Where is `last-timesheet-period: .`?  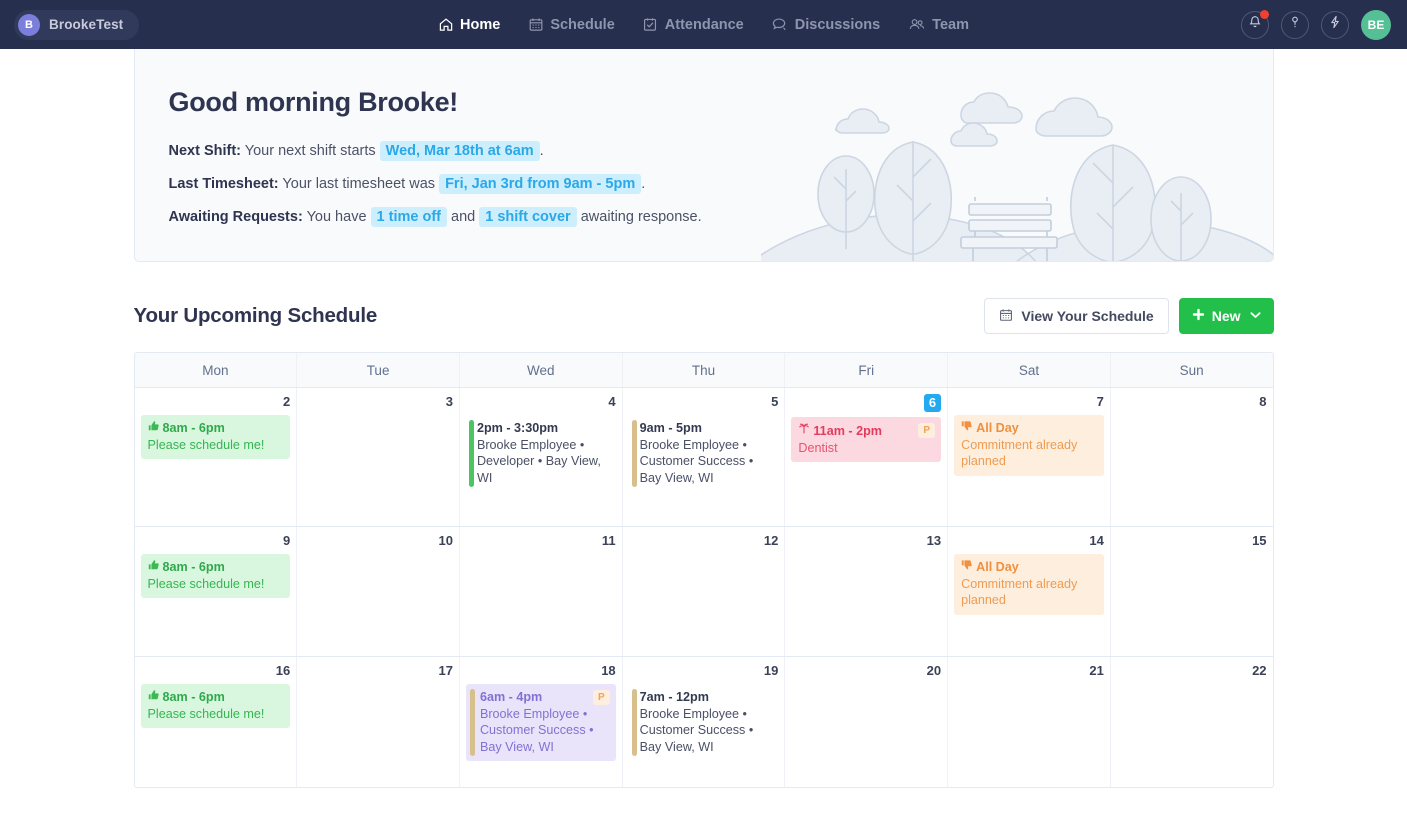 last-timesheet-period: . is located at coordinates (643, 183).